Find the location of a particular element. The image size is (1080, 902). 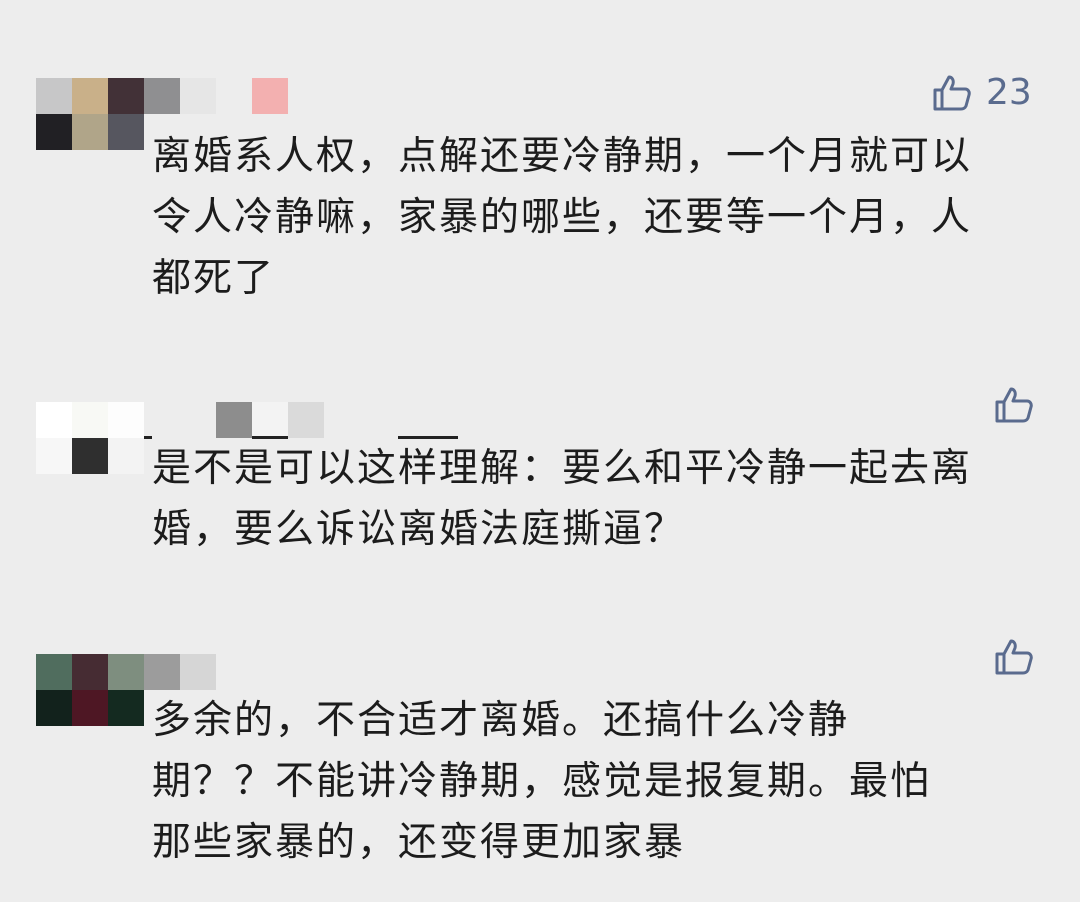

thumbs-up-icon is located at coordinates (1014, 657).